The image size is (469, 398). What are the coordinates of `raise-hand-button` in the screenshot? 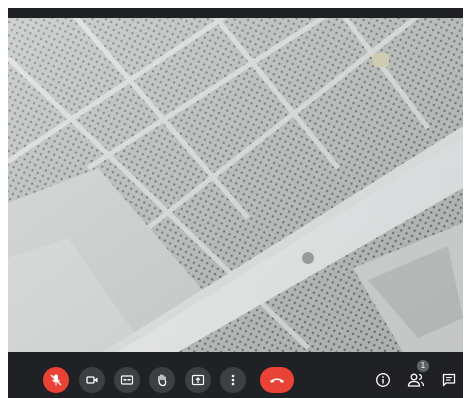 It's located at (162, 380).